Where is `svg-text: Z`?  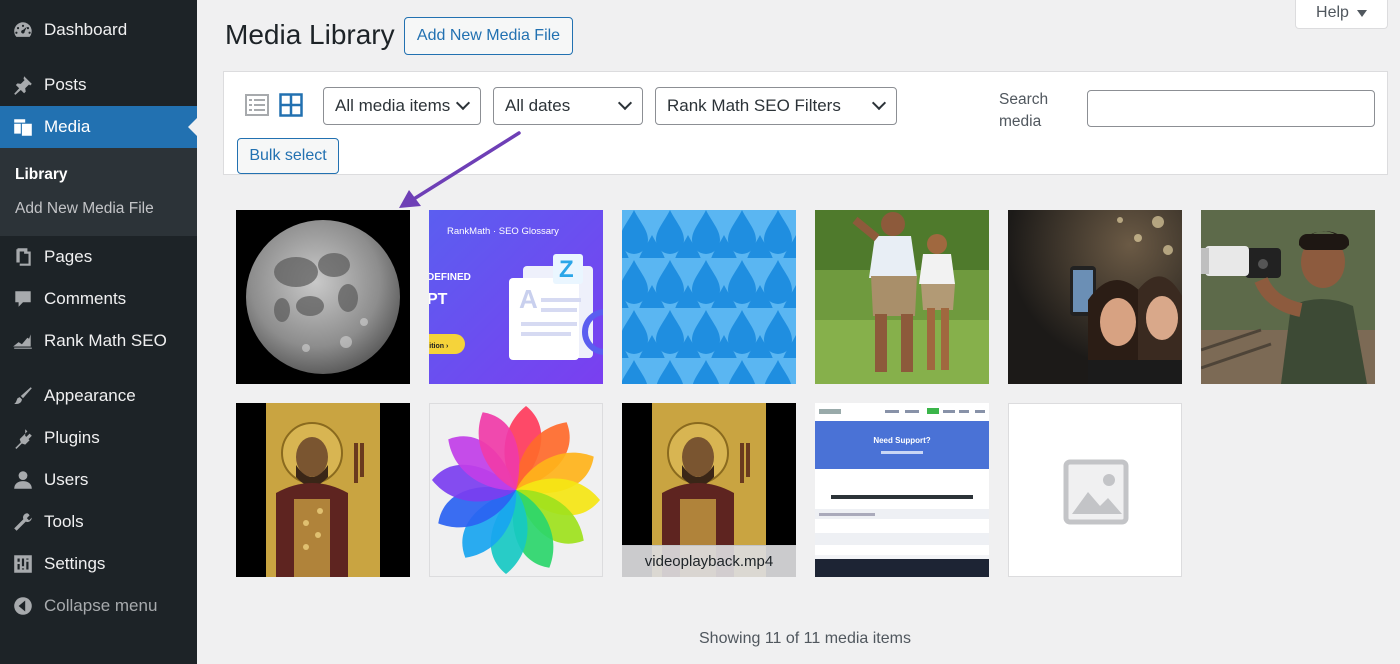
svg-text: Z is located at coordinates (566, 269).